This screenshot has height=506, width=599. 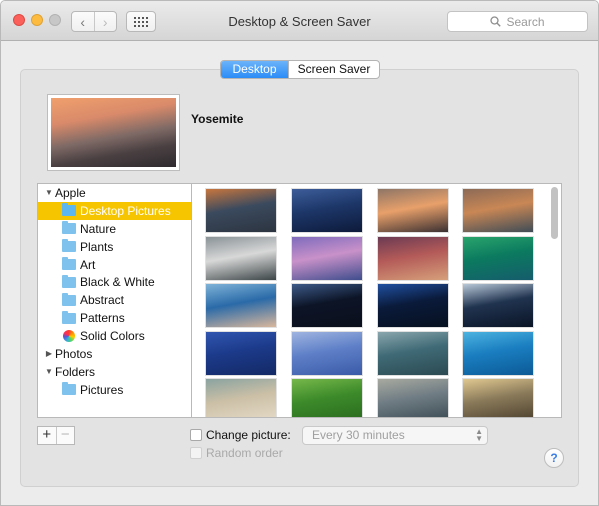 I want to click on tab-desktop: Desktop, so click(x=254, y=69).